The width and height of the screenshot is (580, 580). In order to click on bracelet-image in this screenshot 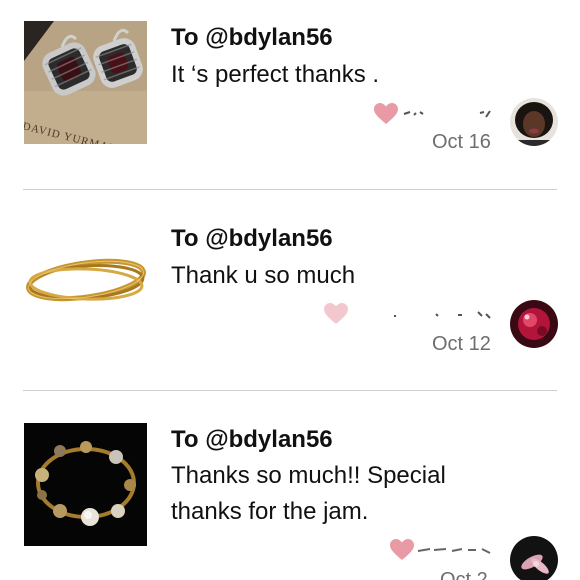, I will do `click(85, 484)`.